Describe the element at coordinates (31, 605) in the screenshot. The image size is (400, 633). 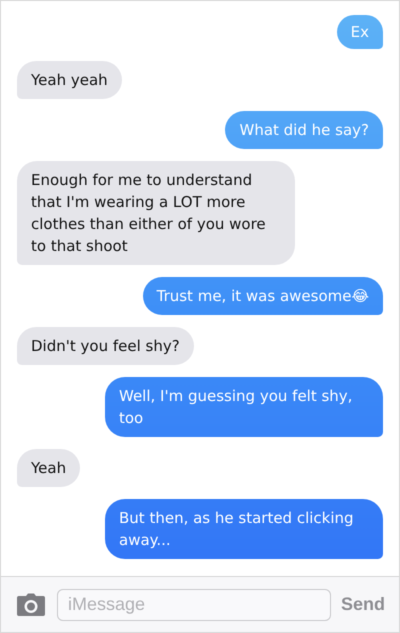
I see `camera-icon` at that location.